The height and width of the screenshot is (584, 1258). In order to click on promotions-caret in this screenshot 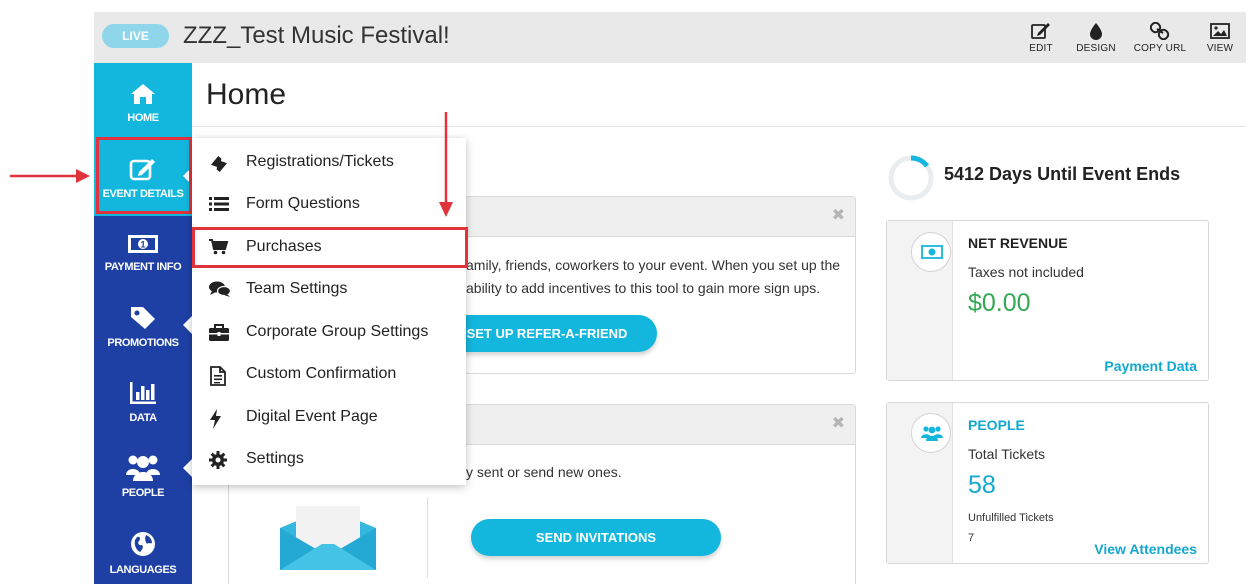, I will do `click(187, 325)`.